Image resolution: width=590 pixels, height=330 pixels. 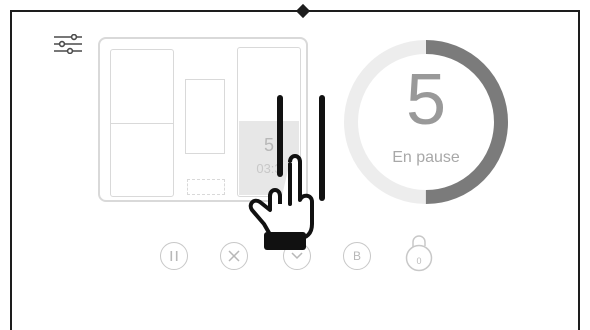 I want to click on settings-sliders-icon, so click(x=68, y=44).